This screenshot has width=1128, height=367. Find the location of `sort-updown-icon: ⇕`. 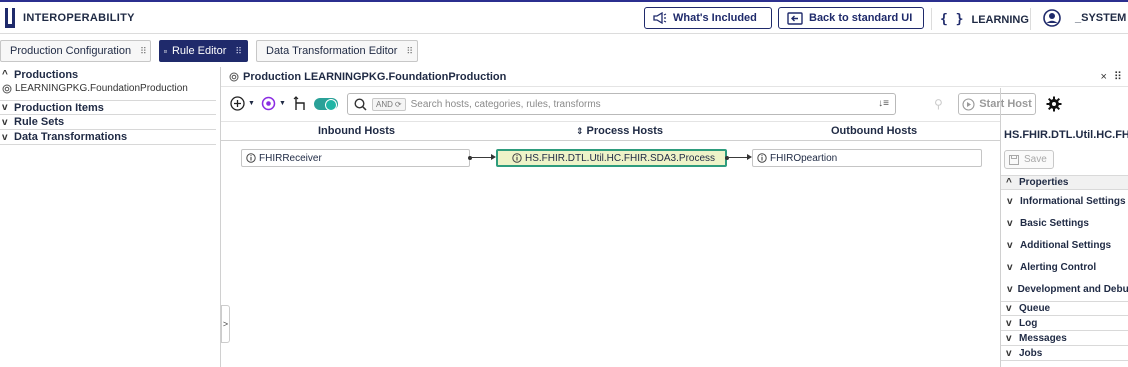

sort-updown-icon: ⇕ is located at coordinates (580, 130).